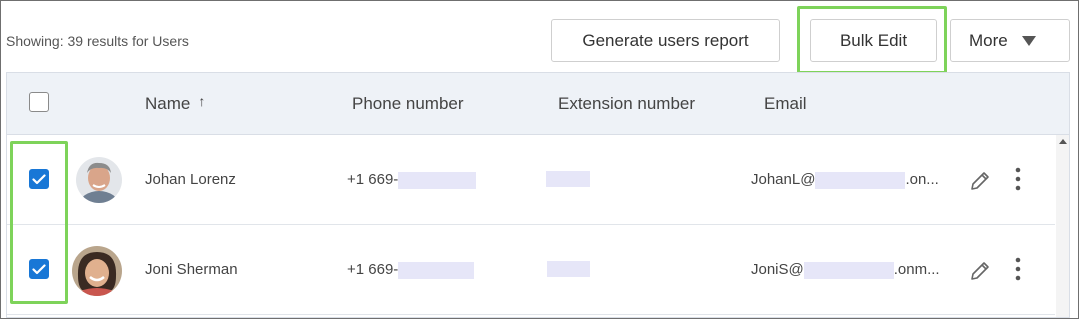 The width and height of the screenshot is (1079, 319). I want to click on checkbox-highlight, so click(39, 222).